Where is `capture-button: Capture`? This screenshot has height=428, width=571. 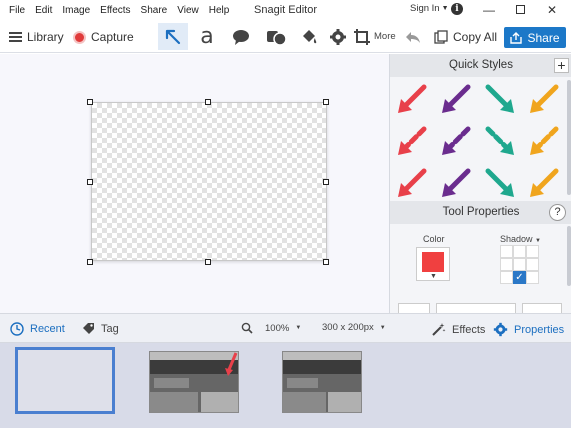 capture-button: Capture is located at coordinates (103, 37).